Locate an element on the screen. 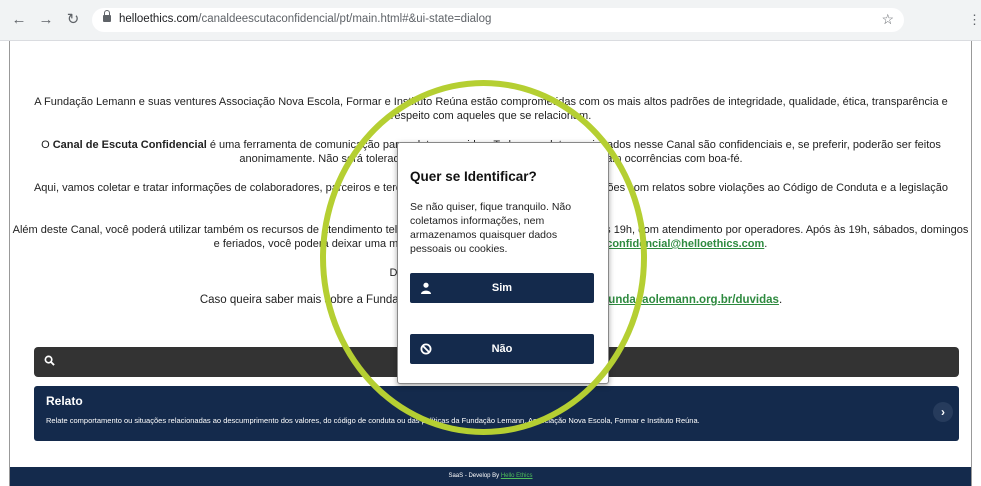 The image size is (981, 486). page-border-left is located at coordinates (9, 263).